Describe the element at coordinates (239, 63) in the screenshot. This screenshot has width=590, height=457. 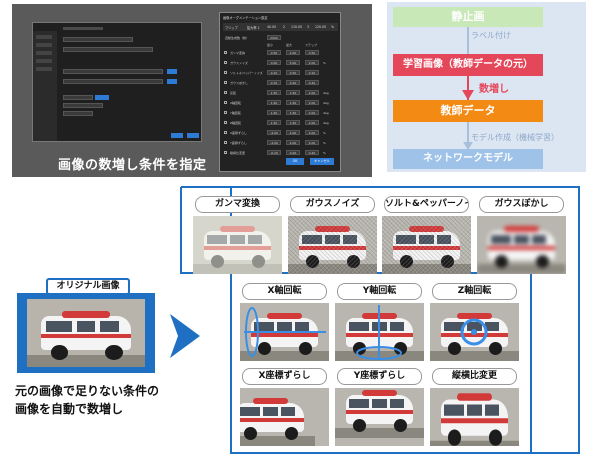
I see `param-label: ガウスノイズ` at that location.